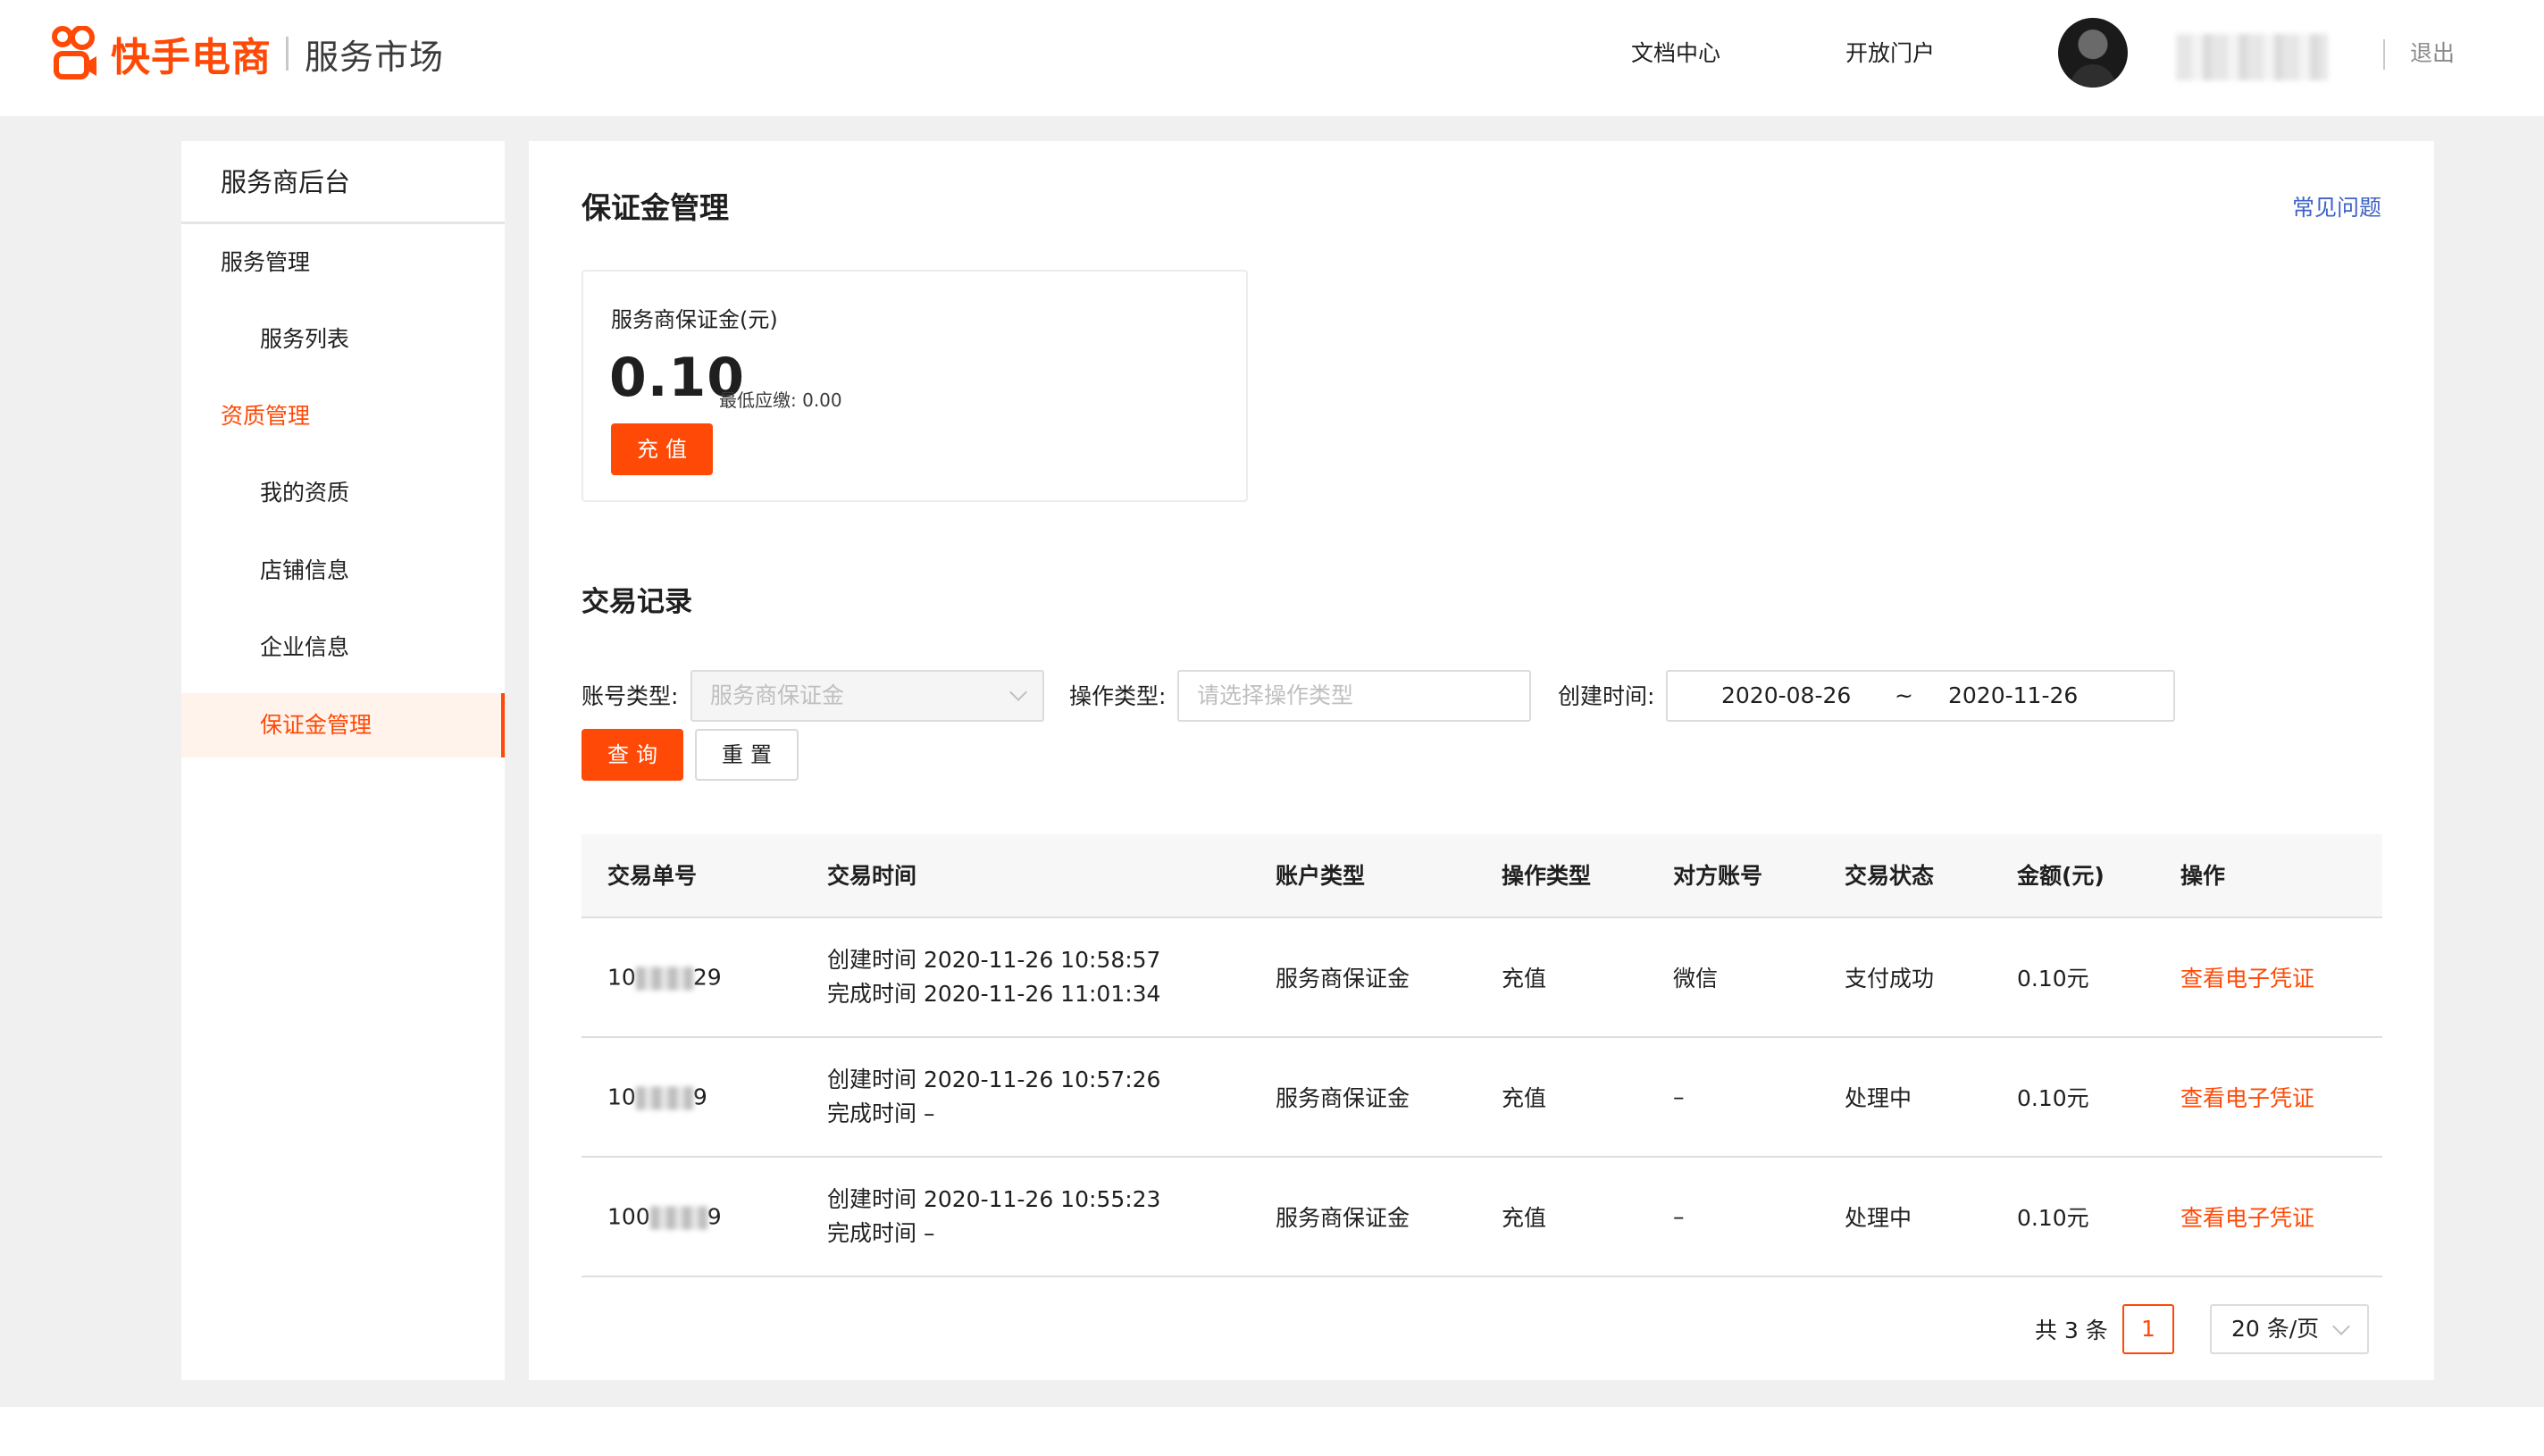 The height and width of the screenshot is (1456, 2544). Describe the element at coordinates (1890, 52) in the screenshot. I see `nav-open-portal: 开放门户` at that location.